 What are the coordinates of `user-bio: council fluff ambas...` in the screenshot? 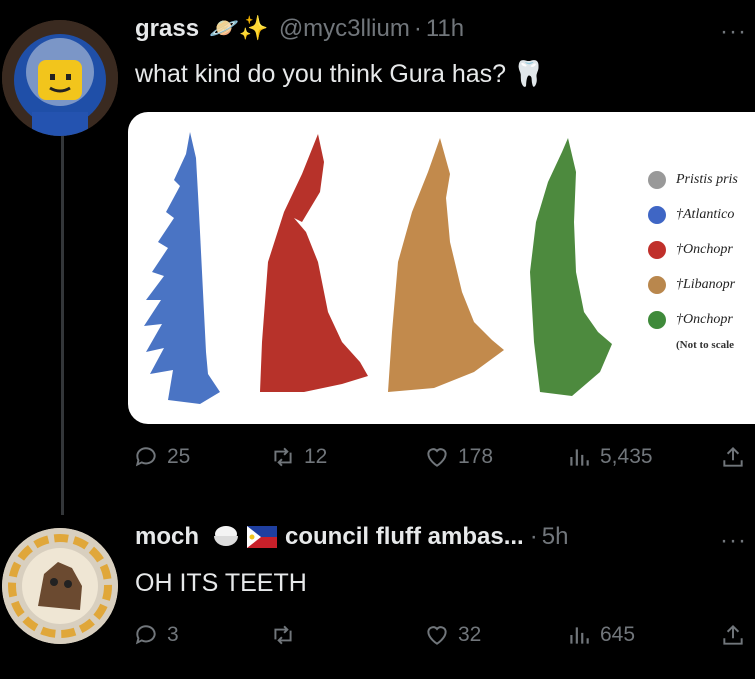 It's located at (404, 537).